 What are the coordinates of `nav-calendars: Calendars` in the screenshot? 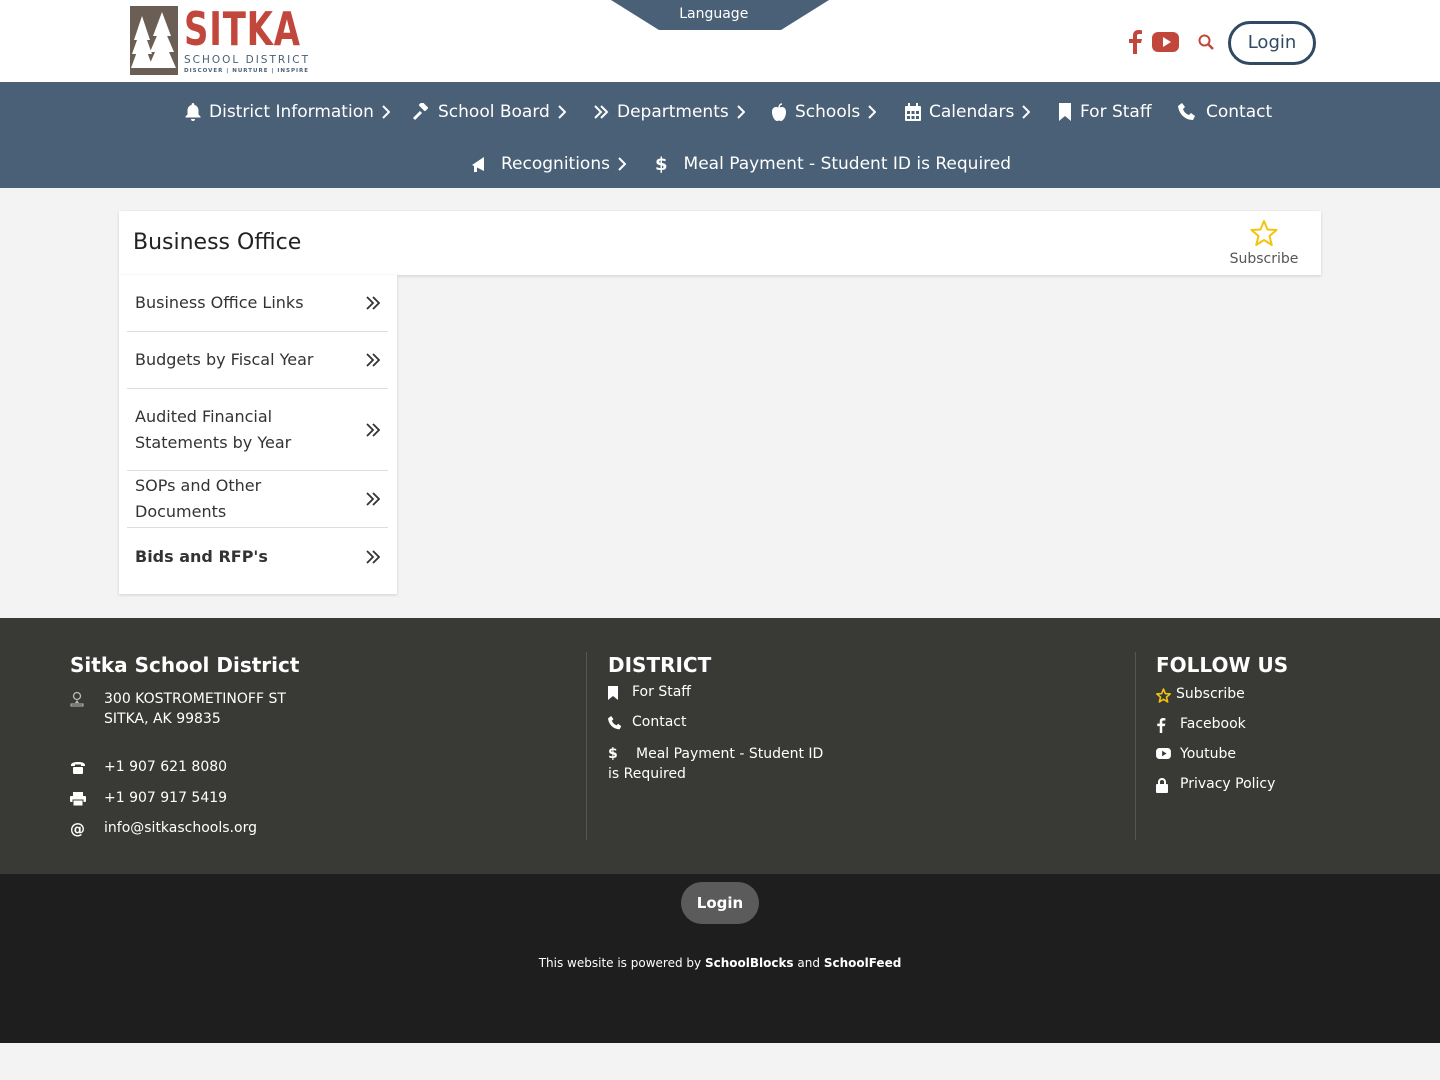 It's located at (968, 112).